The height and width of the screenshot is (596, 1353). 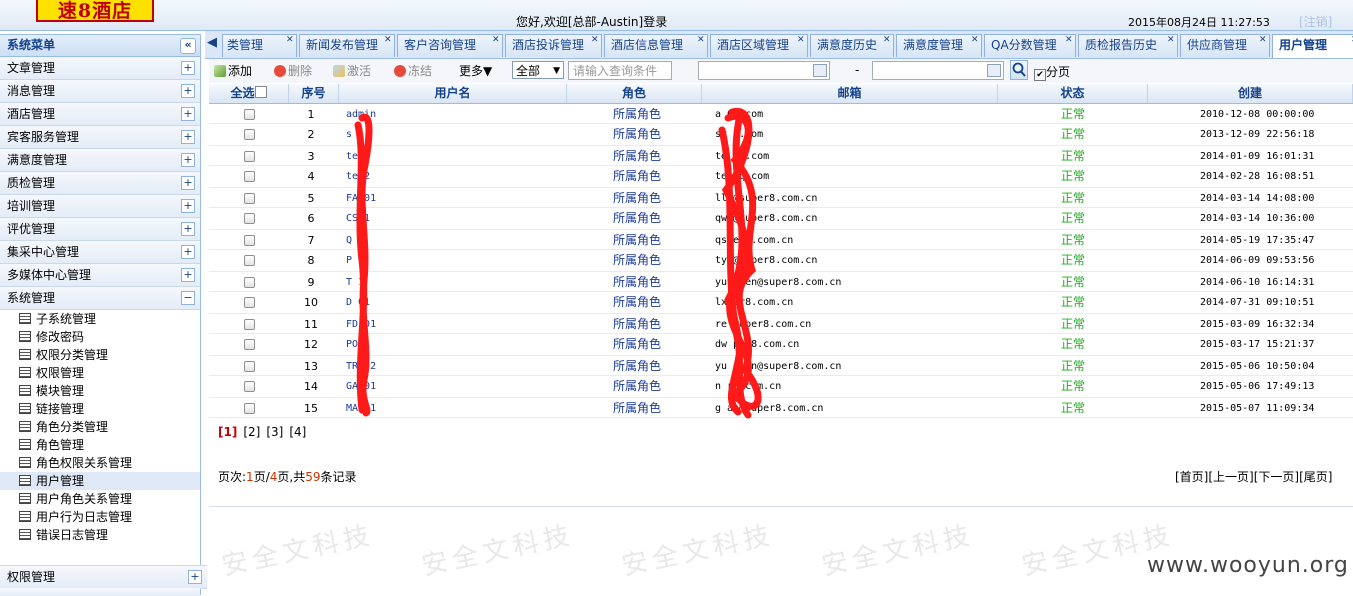 What do you see at coordinates (363, 265) in the screenshot?
I see `redaction-scribble-username` at bounding box center [363, 265].